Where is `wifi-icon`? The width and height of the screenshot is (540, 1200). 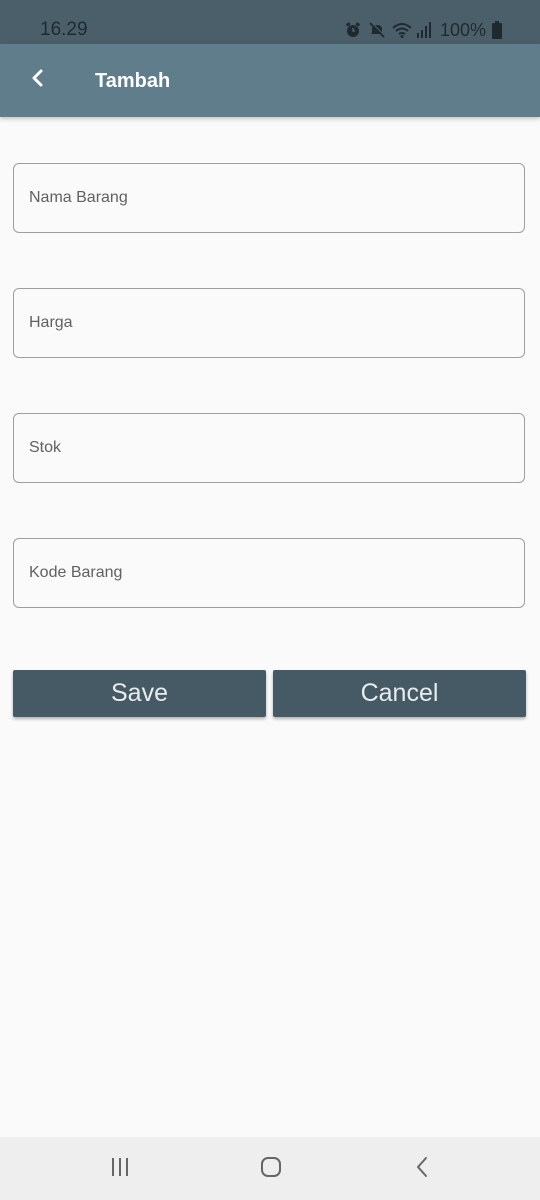 wifi-icon is located at coordinates (402, 30).